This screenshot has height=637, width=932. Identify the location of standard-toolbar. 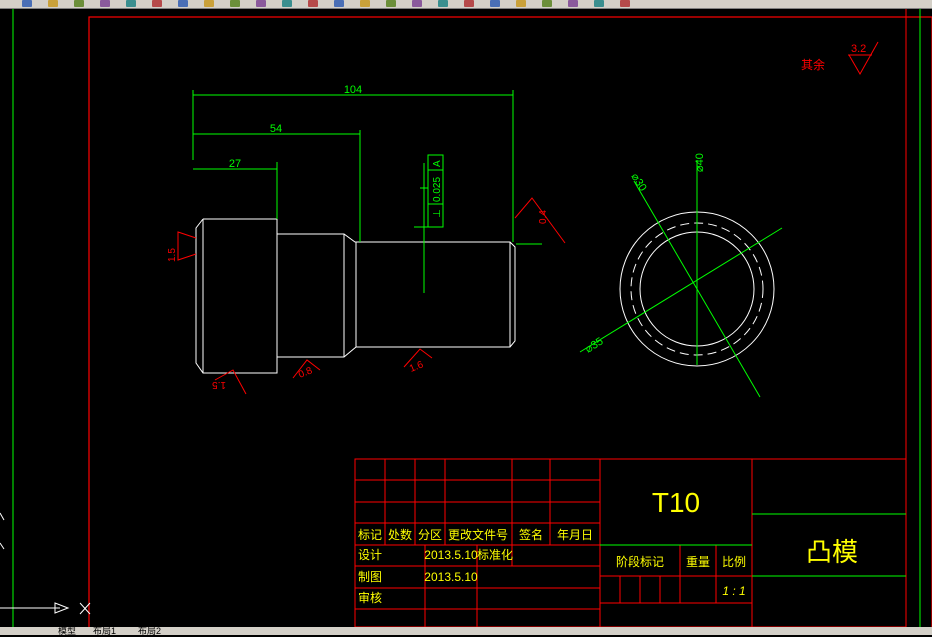
(466, 4).